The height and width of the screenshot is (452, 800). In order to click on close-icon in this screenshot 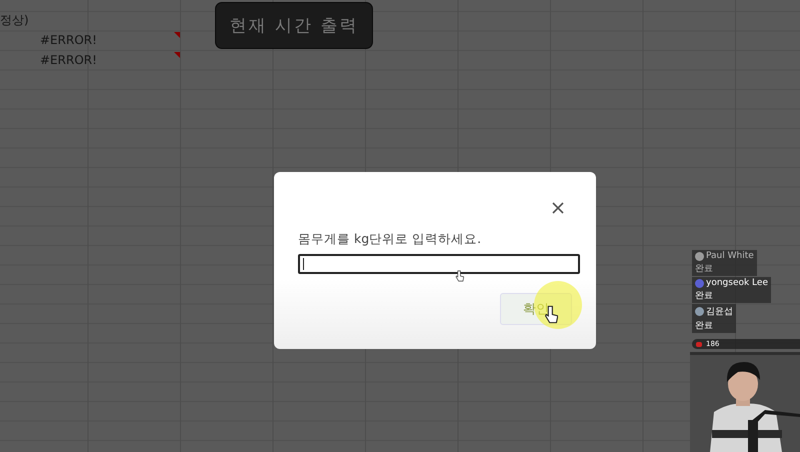, I will do `click(558, 208)`.